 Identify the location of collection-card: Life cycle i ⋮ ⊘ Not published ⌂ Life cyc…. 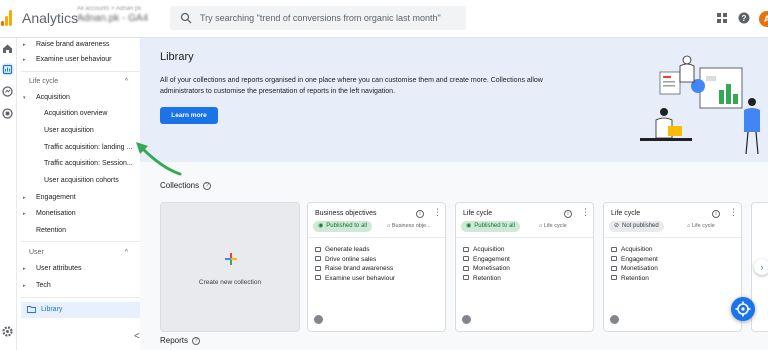
(672, 267).